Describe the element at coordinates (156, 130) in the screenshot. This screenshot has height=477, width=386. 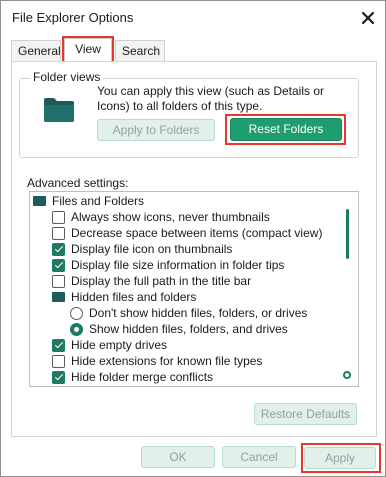
I see `apply-to-folders-button: Apply to Folders` at that location.